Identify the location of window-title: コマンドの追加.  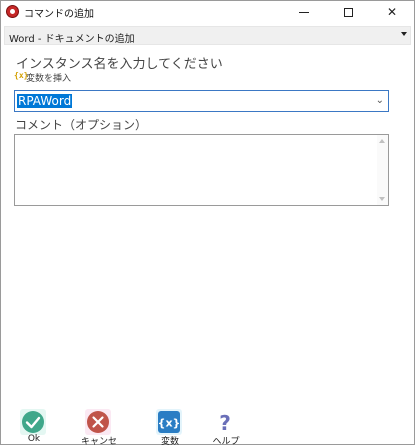
(59, 14).